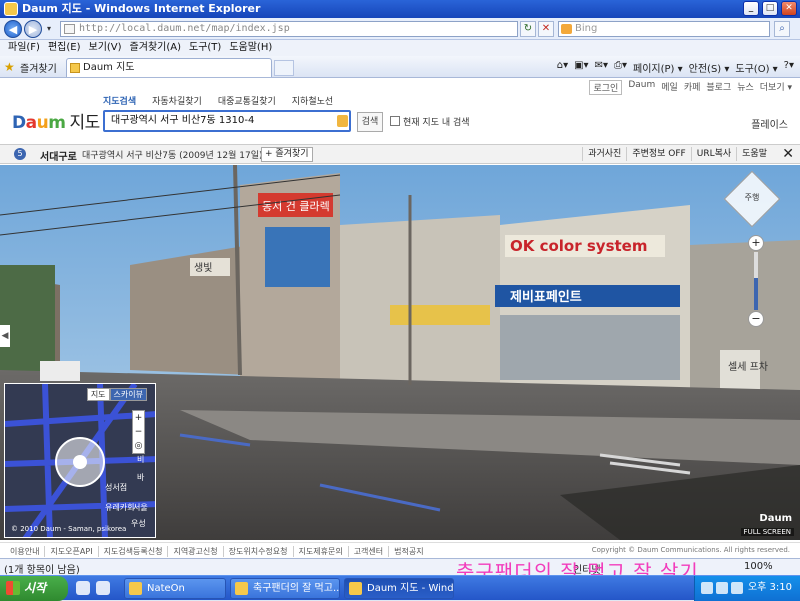 This screenshot has width=800, height=601. What do you see at coordinates (754, 154) in the screenshot?
I see `help-button: 도움말` at bounding box center [754, 154].